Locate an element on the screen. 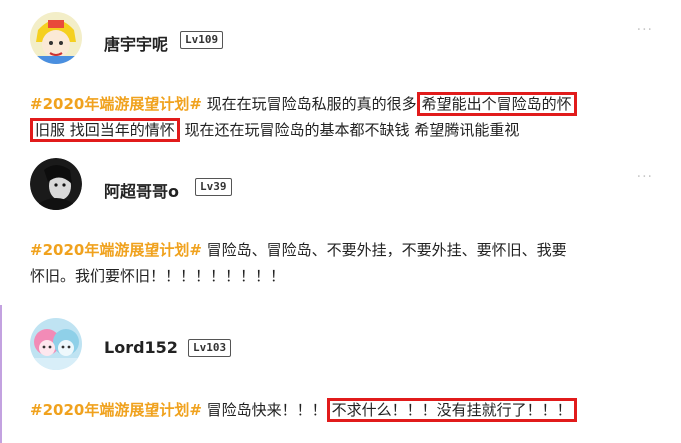 The image size is (681, 443). comment-text-segment: 现在在玩冒险岛私服的真的很多 is located at coordinates (309, 104).